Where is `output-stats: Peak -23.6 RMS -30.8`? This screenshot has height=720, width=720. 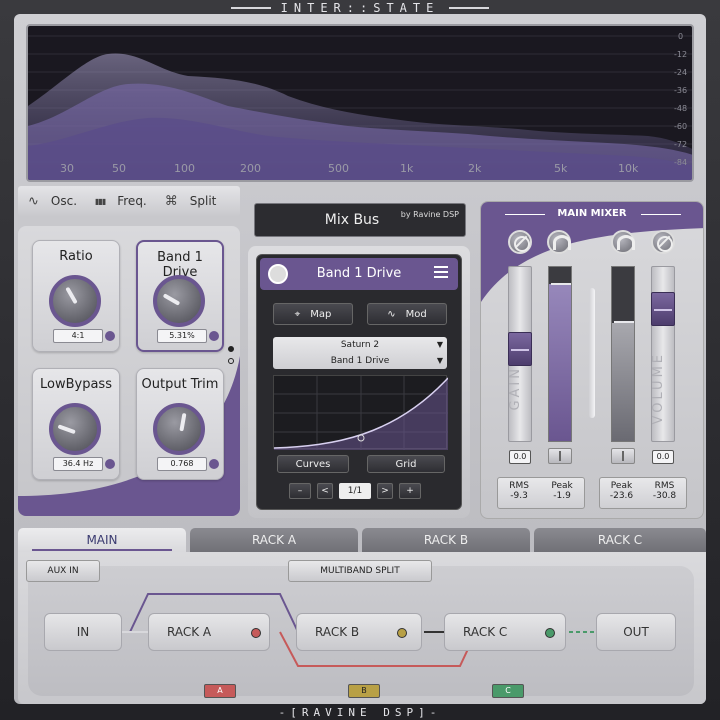 output-stats: Peak -23.6 RMS -30.8 is located at coordinates (643, 493).